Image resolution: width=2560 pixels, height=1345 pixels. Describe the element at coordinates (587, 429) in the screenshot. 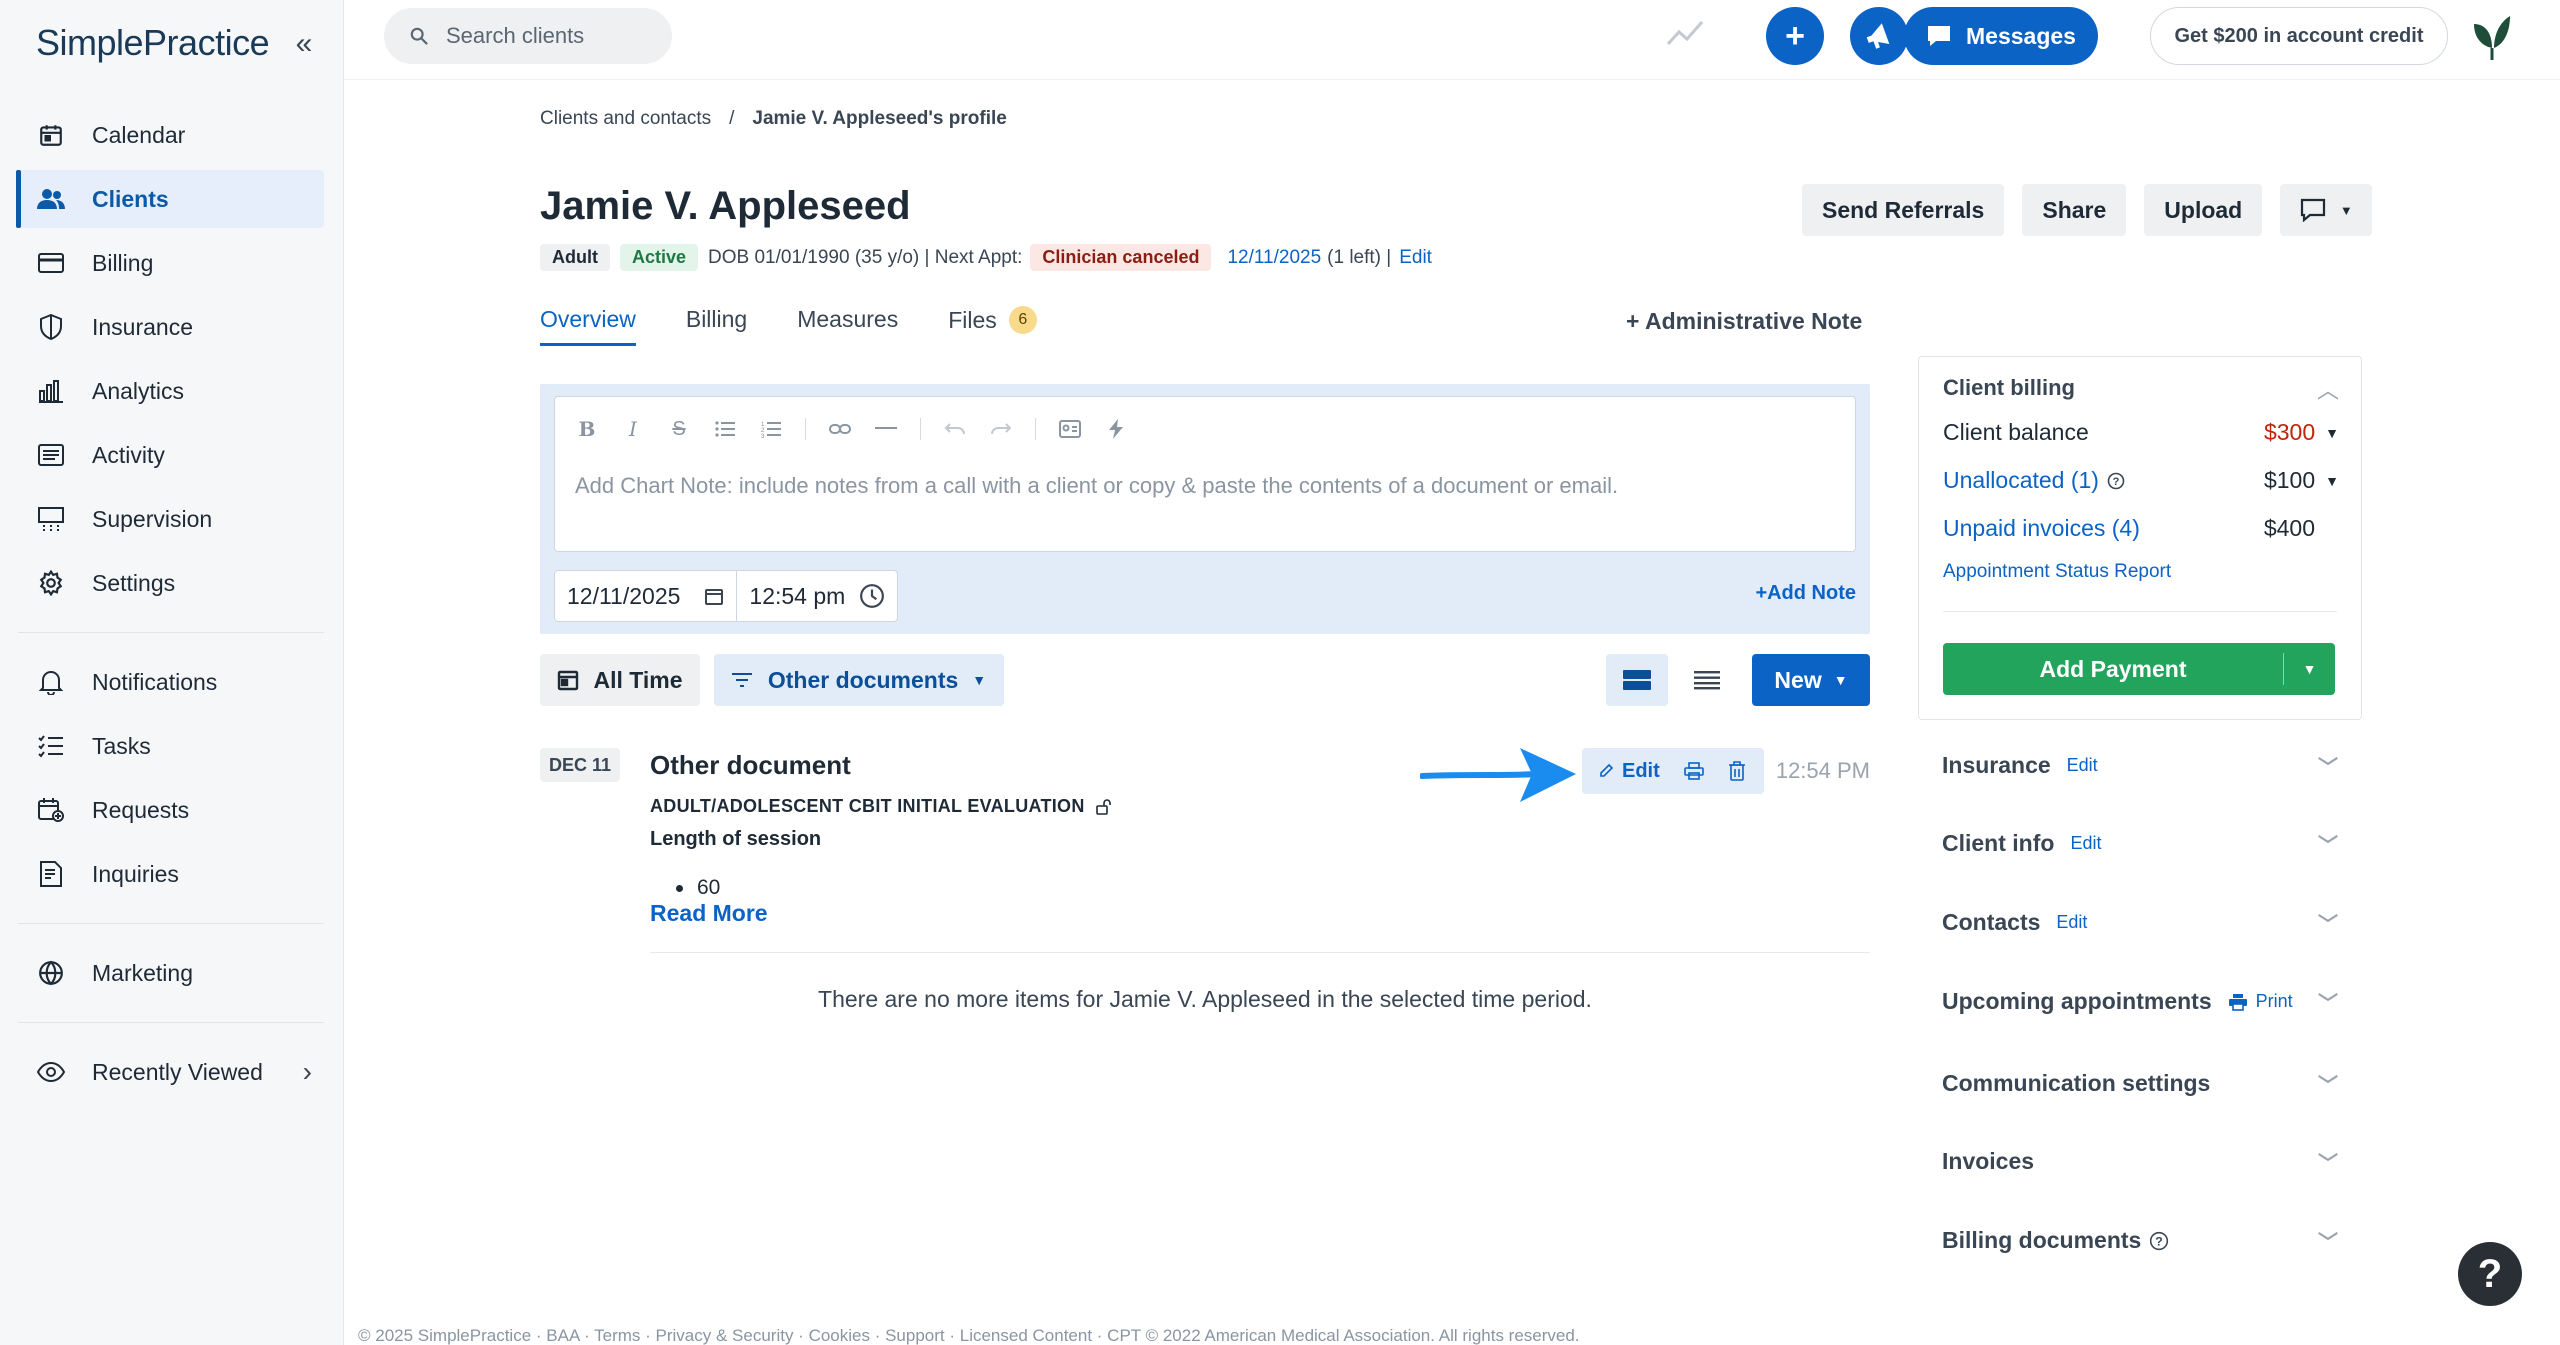

I see `bold-icon: B` at that location.